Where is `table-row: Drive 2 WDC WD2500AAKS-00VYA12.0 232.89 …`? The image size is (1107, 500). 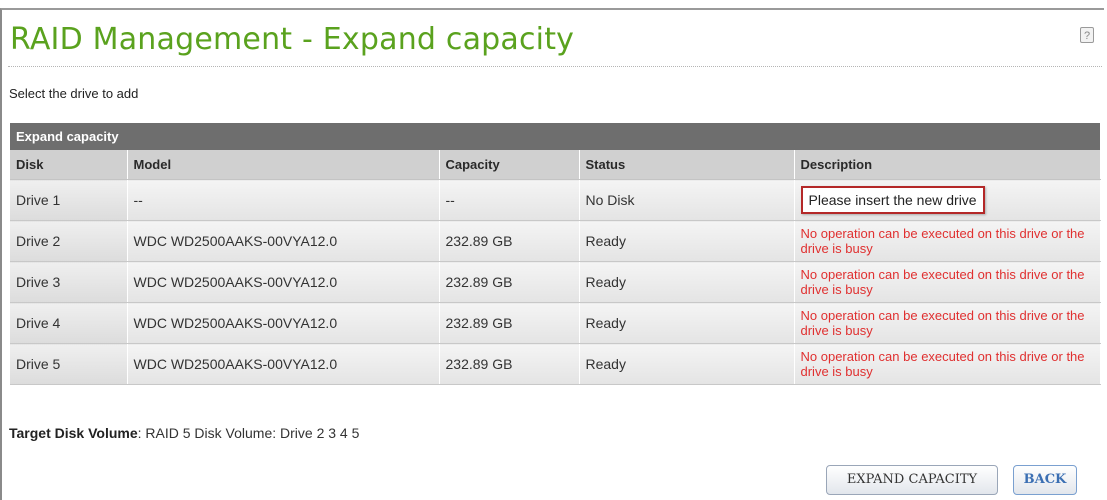
table-row: Drive 2 WDC WD2500AAKS-00VYA12.0 232.89 … is located at coordinates (555, 241).